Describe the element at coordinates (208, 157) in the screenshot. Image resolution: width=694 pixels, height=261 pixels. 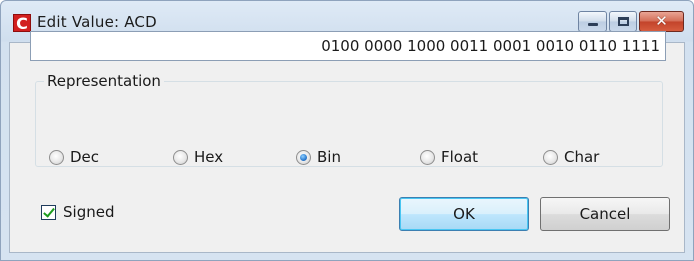
I see `radio-hex-label: Hex` at that location.